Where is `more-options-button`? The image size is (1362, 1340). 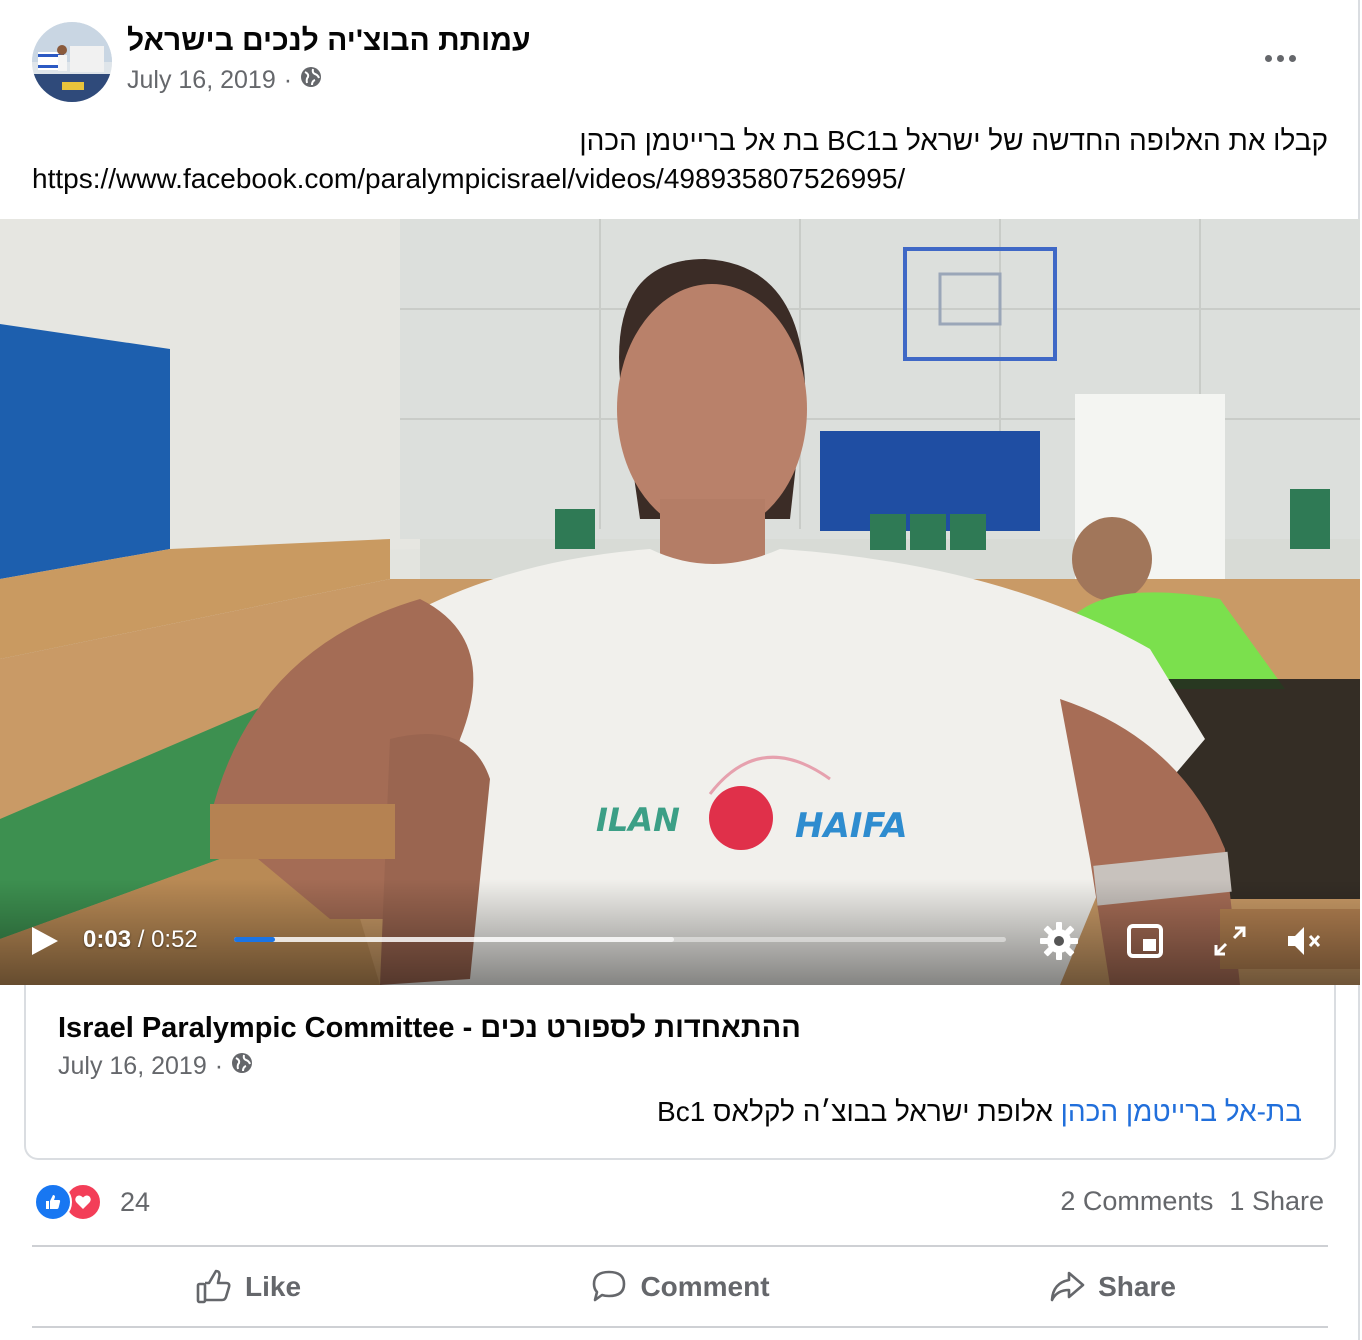
more-options-button is located at coordinates (1280, 58).